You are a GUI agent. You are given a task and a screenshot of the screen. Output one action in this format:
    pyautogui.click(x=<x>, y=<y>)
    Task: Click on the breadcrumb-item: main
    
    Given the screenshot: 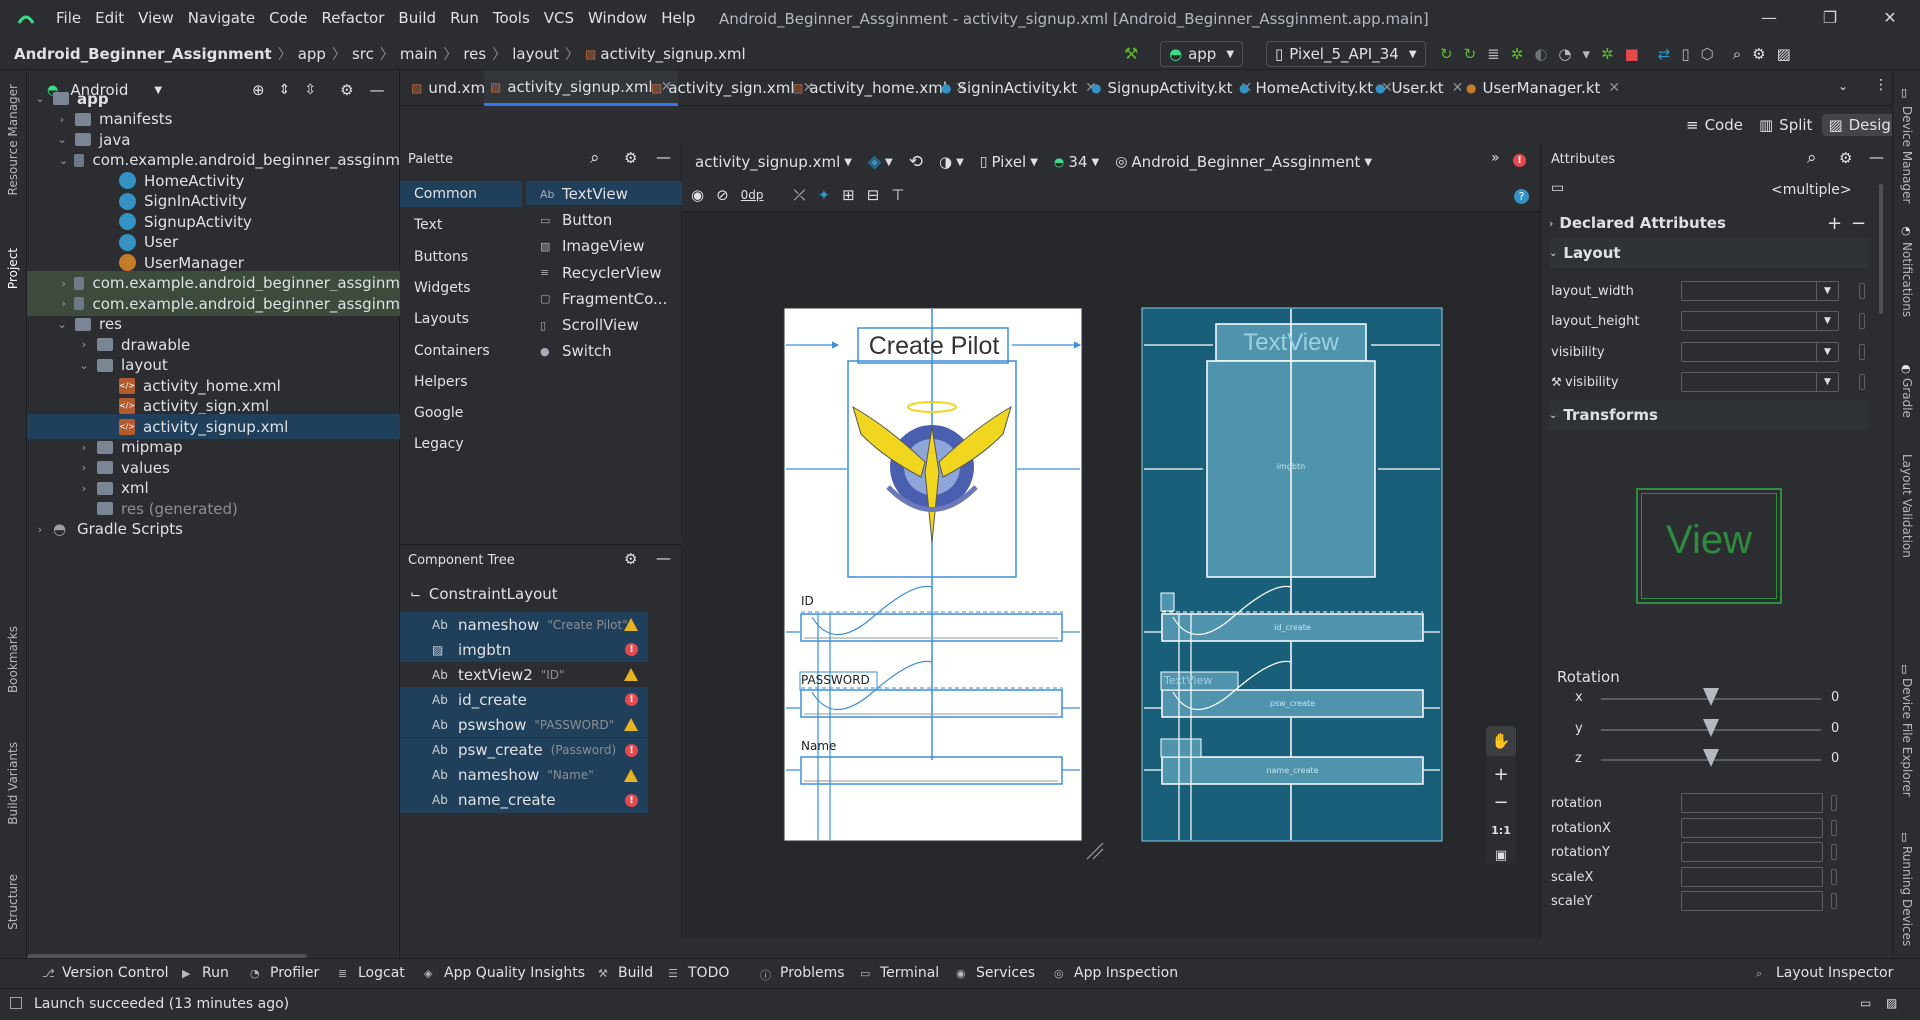 What is the action you would take?
    pyautogui.click(x=418, y=54)
    